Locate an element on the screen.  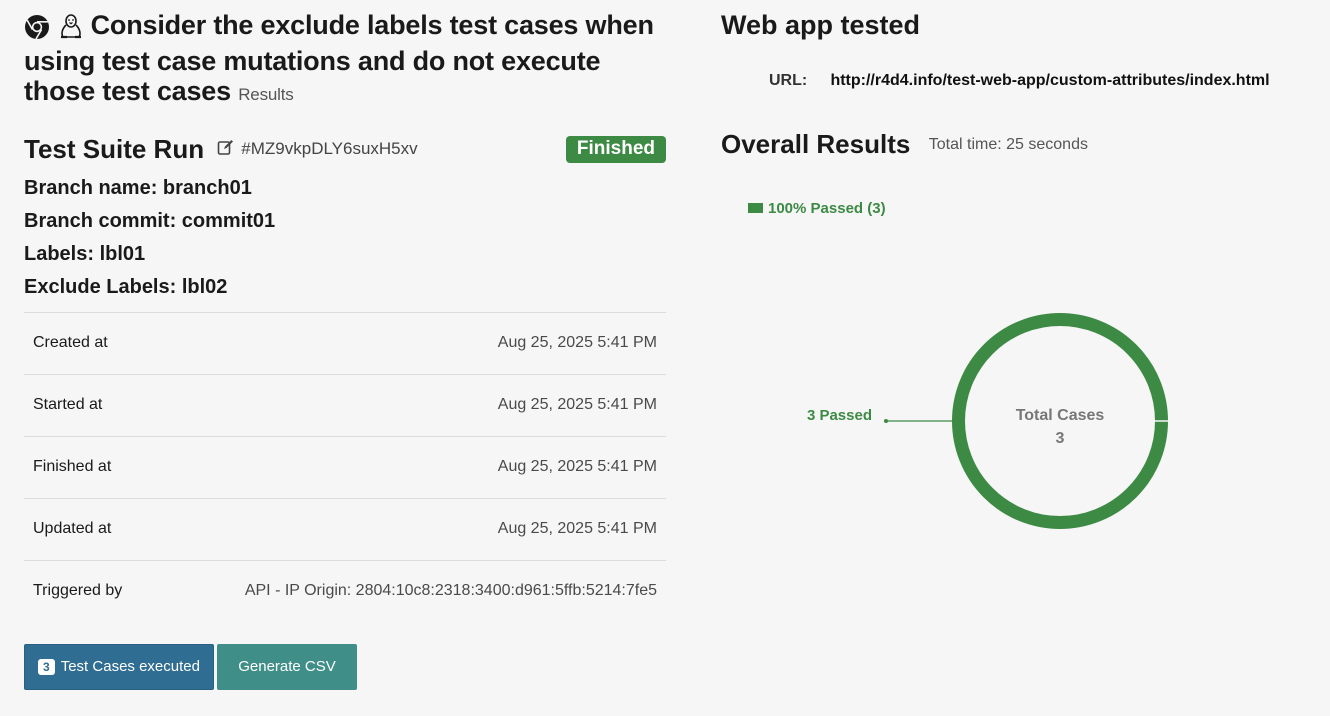
results-donut-chart: 3 Passed Total Cases 3 is located at coordinates (988, 421).